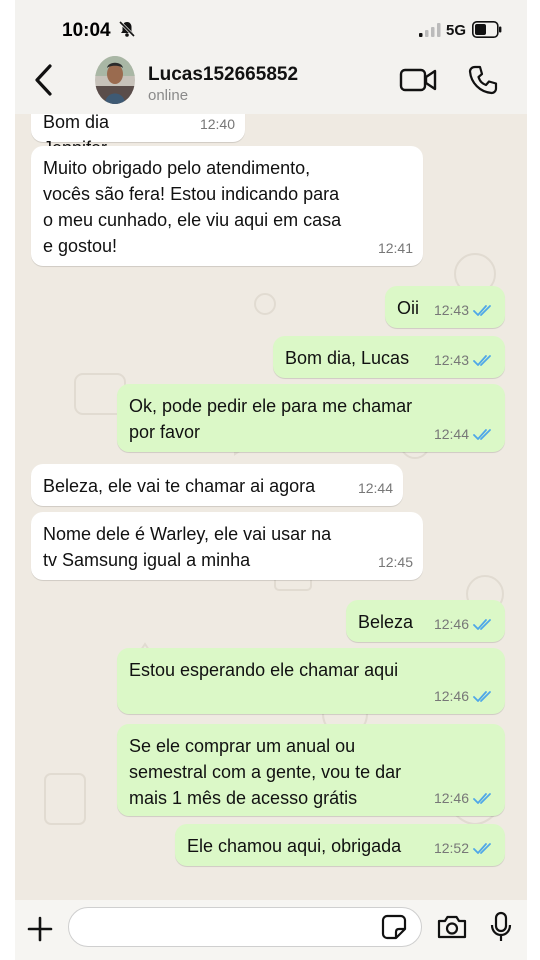 This screenshot has height=960, width=540. I want to click on network-type: 5G, so click(456, 30).